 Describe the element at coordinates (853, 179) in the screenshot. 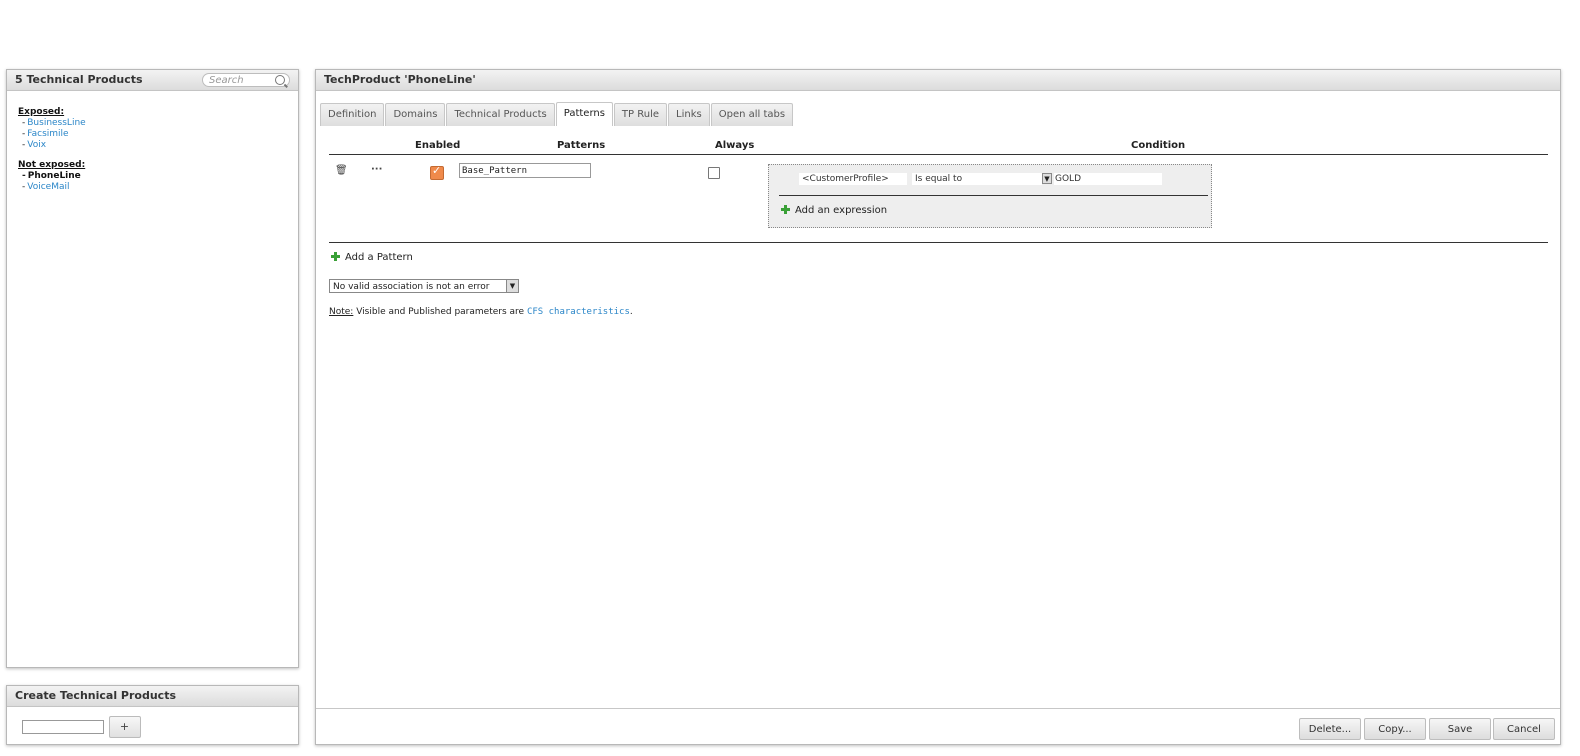

I see `condition-field: <CustomerProfile>` at that location.